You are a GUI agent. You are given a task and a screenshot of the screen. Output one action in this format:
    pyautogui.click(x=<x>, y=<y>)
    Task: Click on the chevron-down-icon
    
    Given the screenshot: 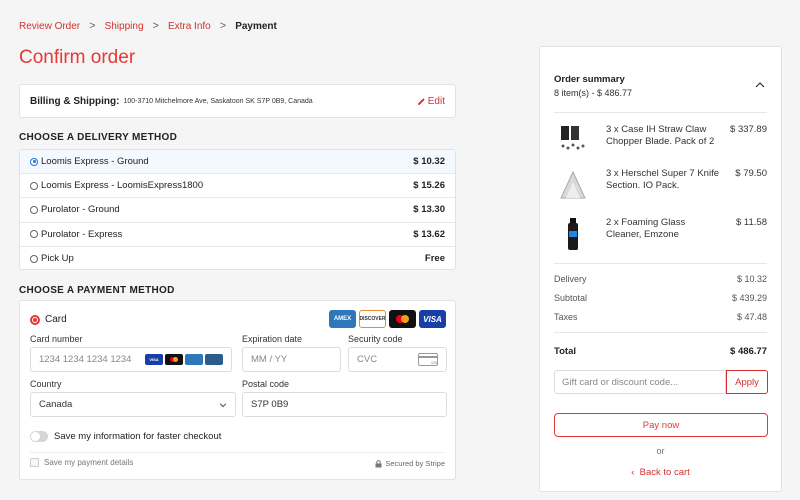 What is the action you would take?
    pyautogui.click(x=223, y=404)
    